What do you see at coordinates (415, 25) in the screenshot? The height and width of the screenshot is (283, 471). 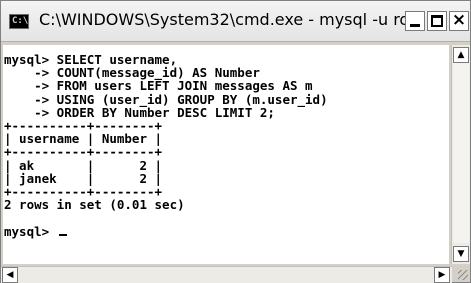 I see `minimize-icon` at bounding box center [415, 25].